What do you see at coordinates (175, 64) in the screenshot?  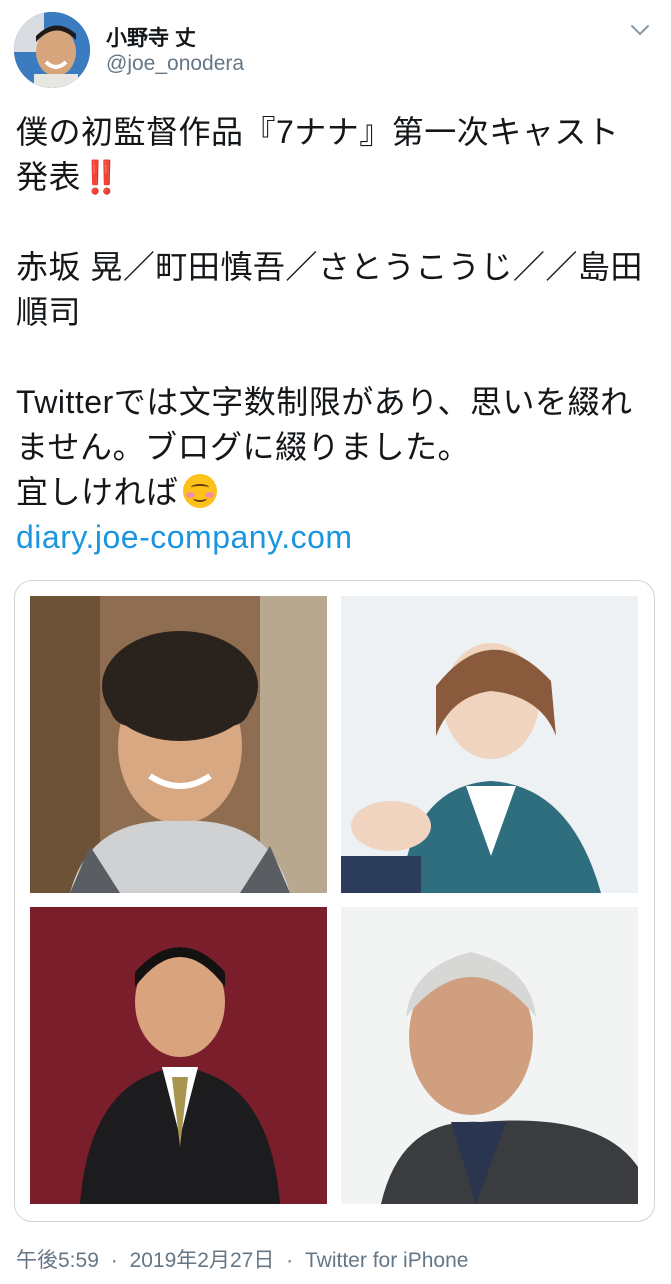 I see `user-handle: @joe_onodera` at bounding box center [175, 64].